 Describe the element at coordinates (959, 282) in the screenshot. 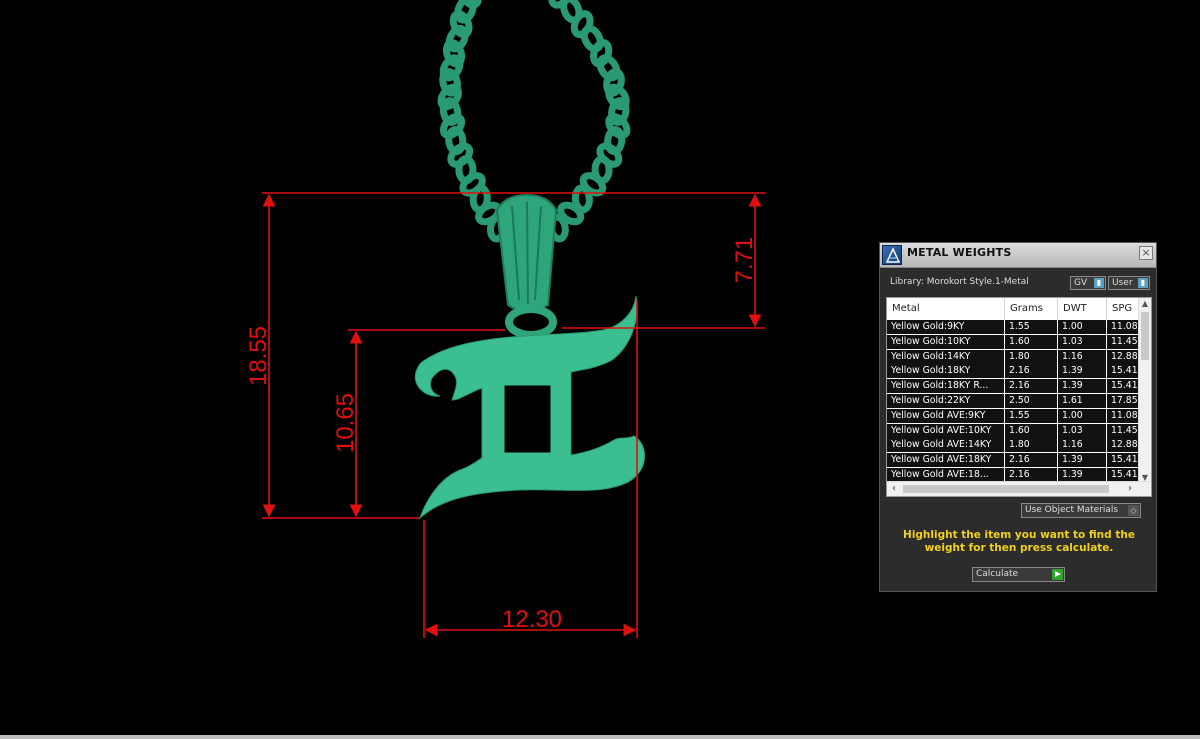

I see `library-label: Library: Morokort Style.1-Metal` at that location.